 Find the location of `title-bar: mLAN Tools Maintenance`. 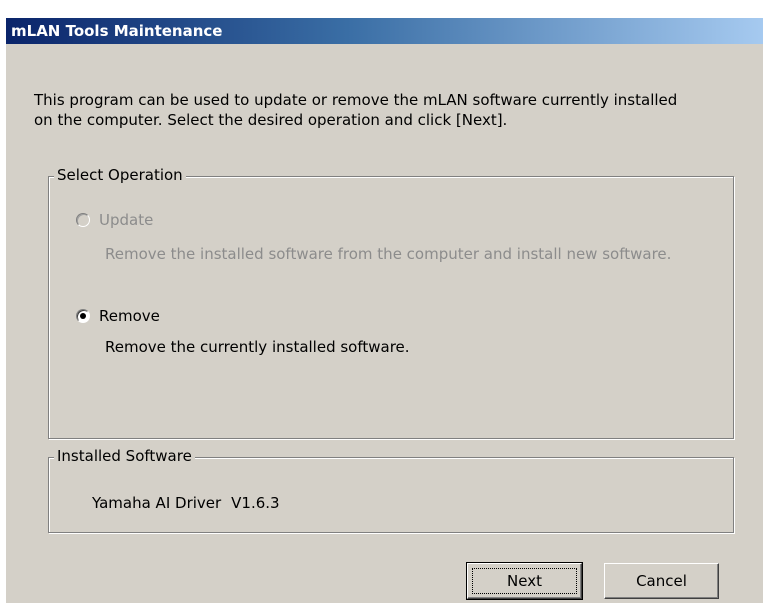

title-bar: mLAN Tools Maintenance is located at coordinates (384, 31).